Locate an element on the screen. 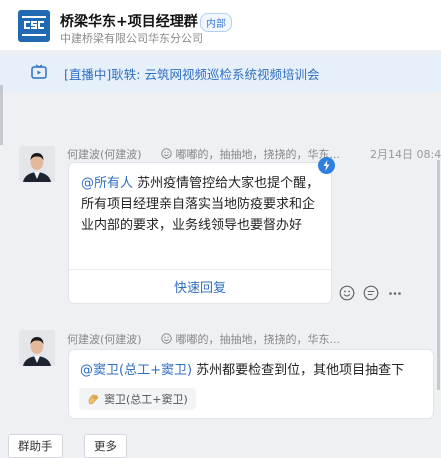 The width and height of the screenshot is (441, 458). live-broadcast-bar: [直播中]耿轶: 云筑网视频巡检系统视频培训会 is located at coordinates (220, 73).